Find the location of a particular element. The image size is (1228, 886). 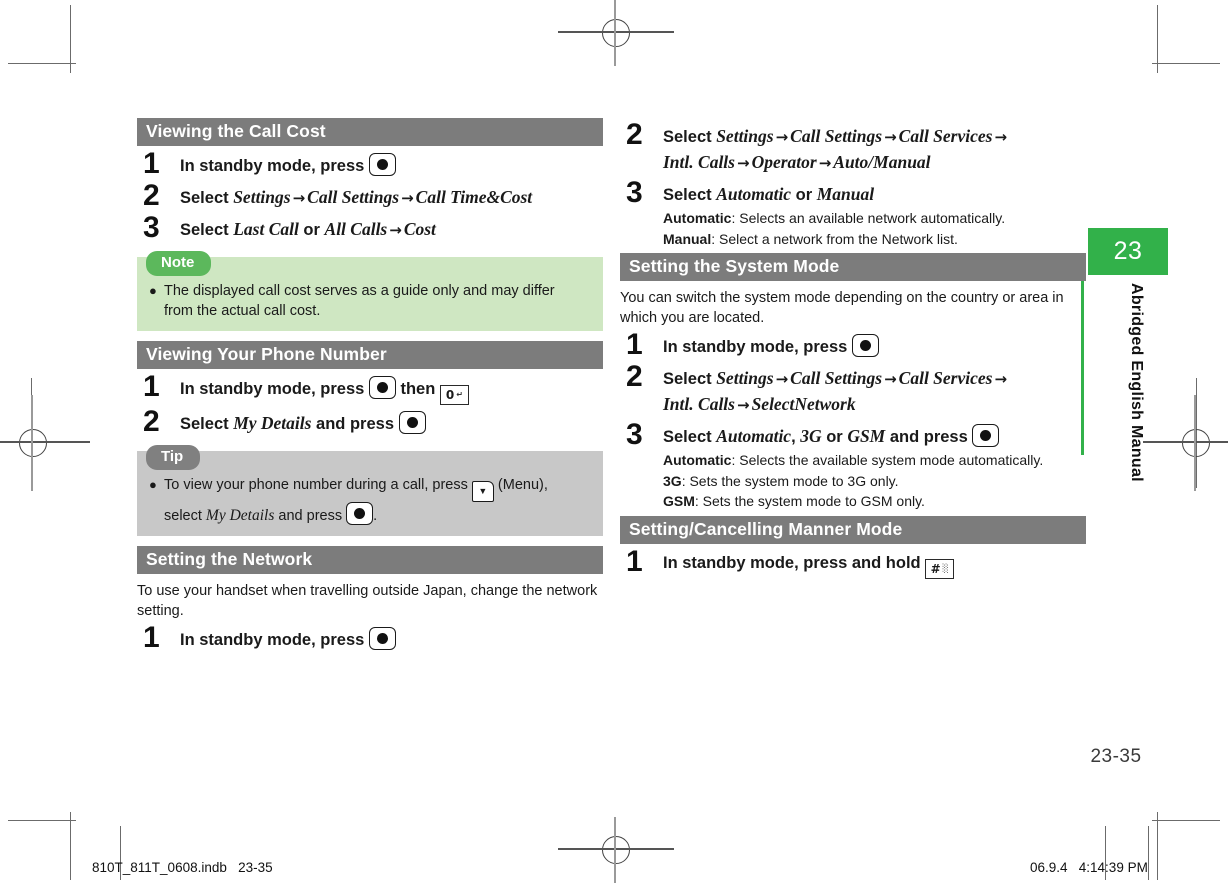

step-body: In standby mode, press and hold # ░ is located at coordinates (874, 565).